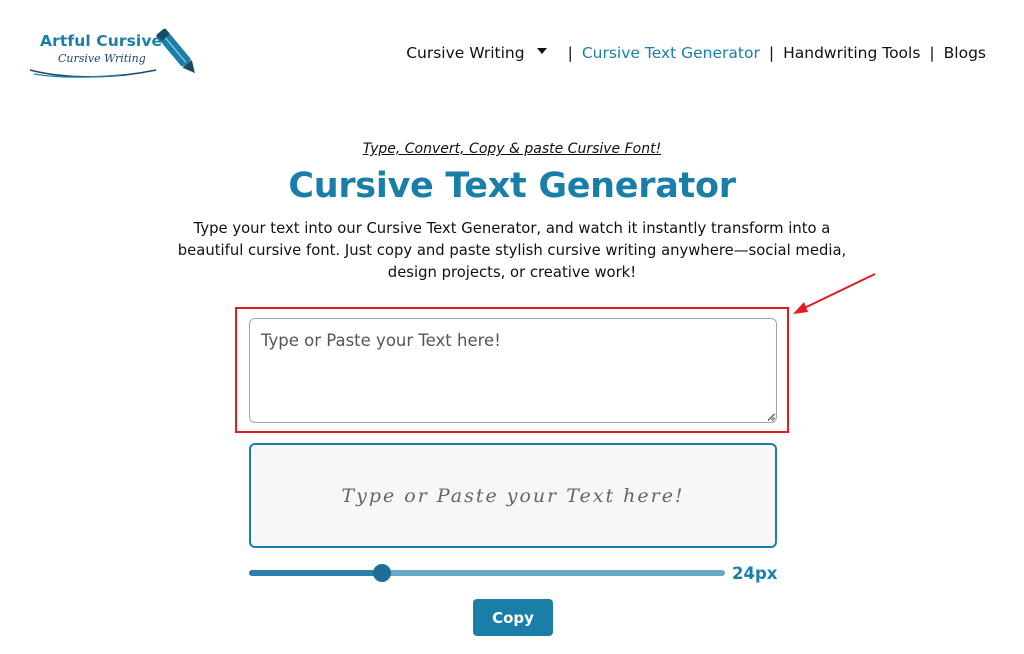 The image size is (1024, 654). What do you see at coordinates (316, 573) in the screenshot?
I see `slider-fill` at bounding box center [316, 573].